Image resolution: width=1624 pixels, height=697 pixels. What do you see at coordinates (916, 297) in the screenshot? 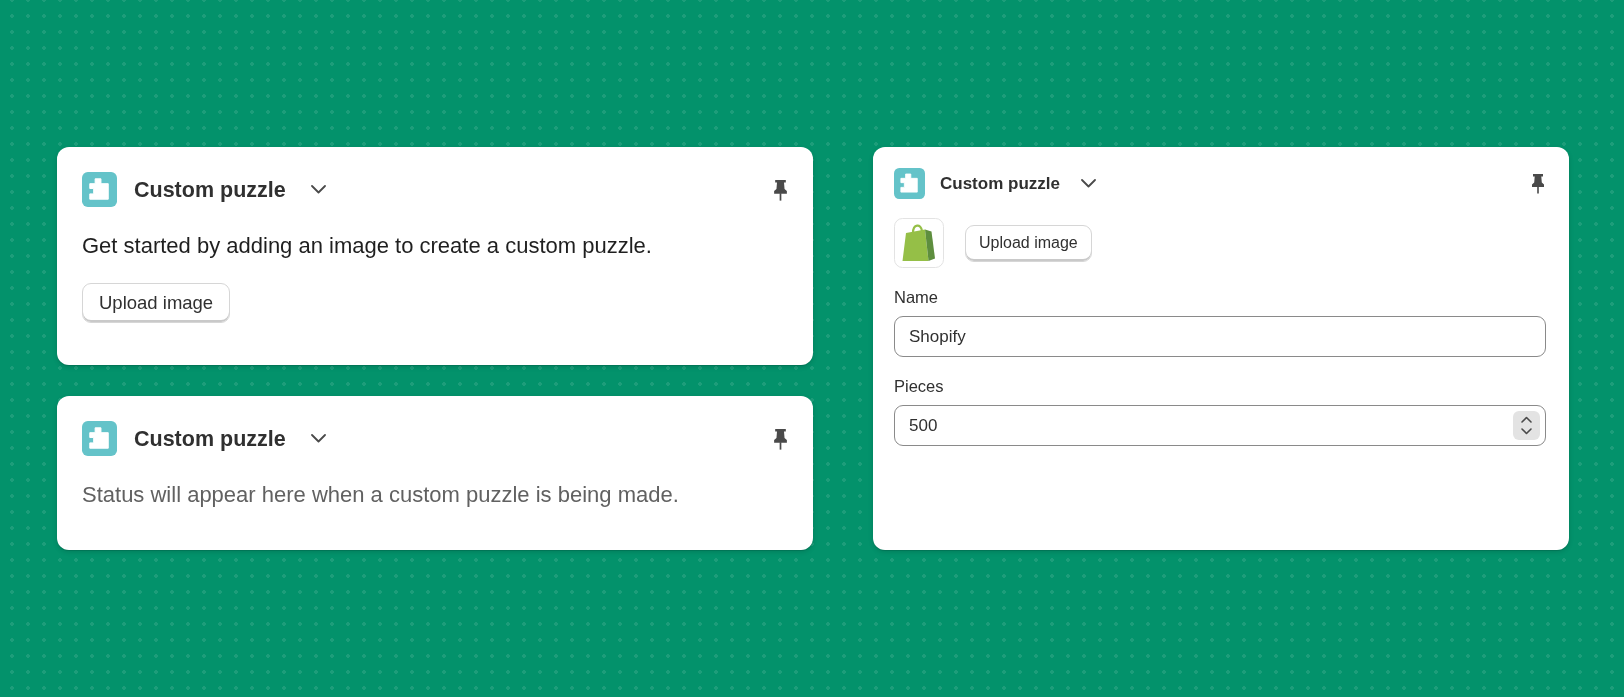
I see `field-label: Name` at bounding box center [916, 297].